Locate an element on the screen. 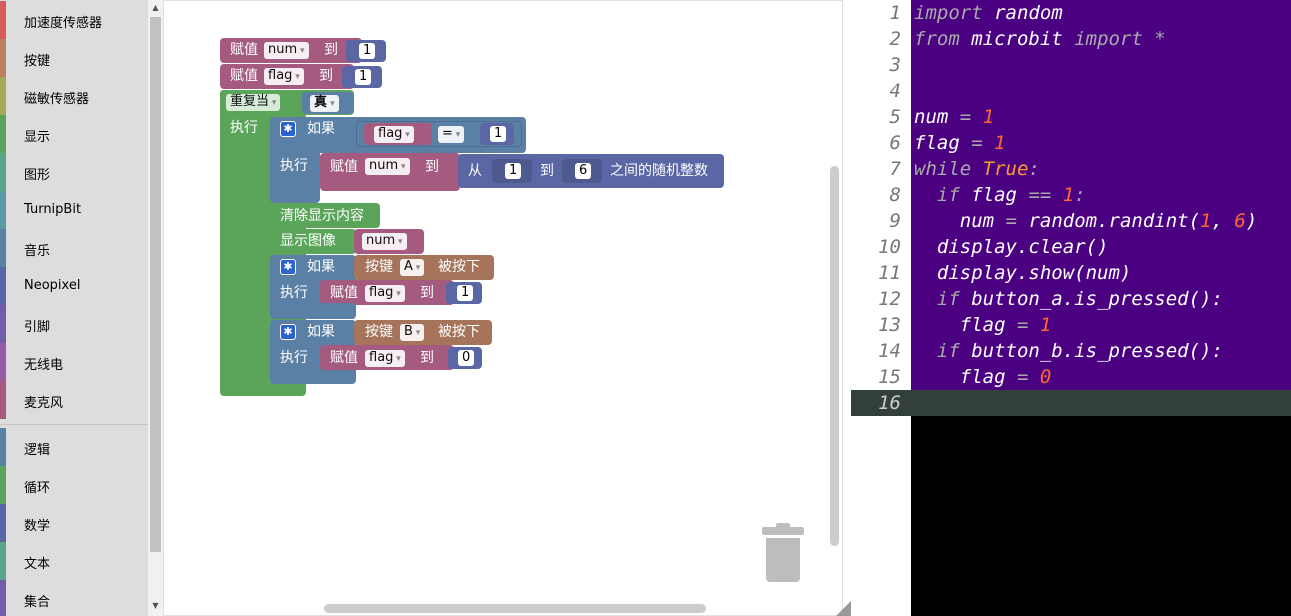 The height and width of the screenshot is (616, 1291). line-number: 1 is located at coordinates (895, 13).